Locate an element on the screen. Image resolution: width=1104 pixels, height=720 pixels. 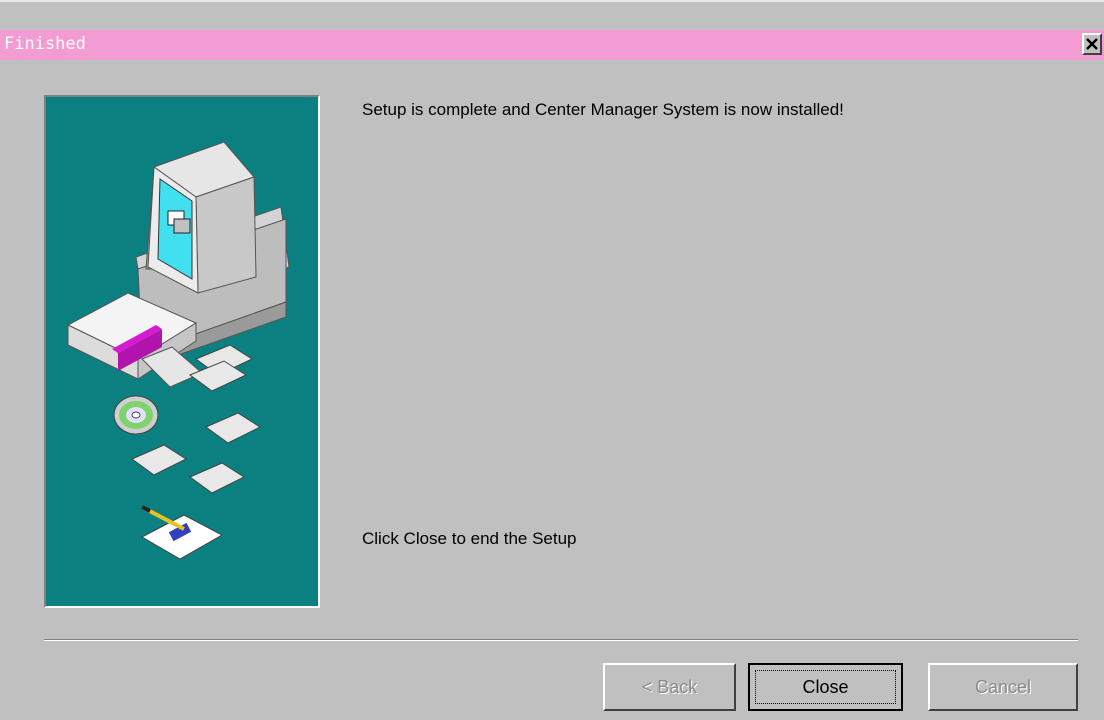
title-bar: Finished is located at coordinates (552, 45).